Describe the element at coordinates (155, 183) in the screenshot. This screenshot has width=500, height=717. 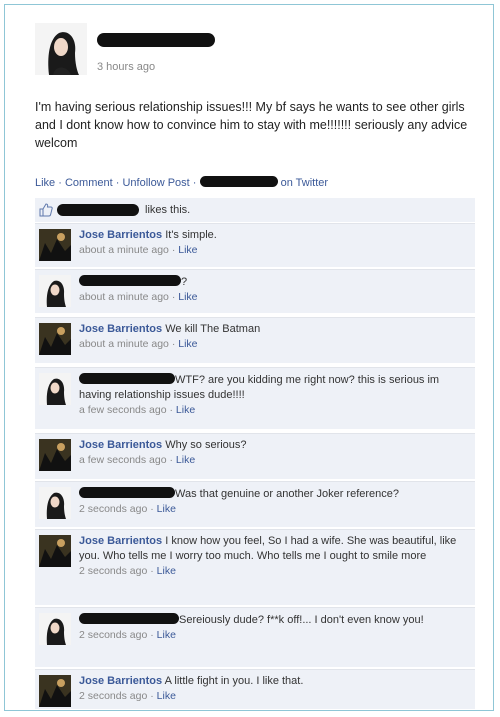
I see `unfollow-post-link: Unfollow Post` at that location.